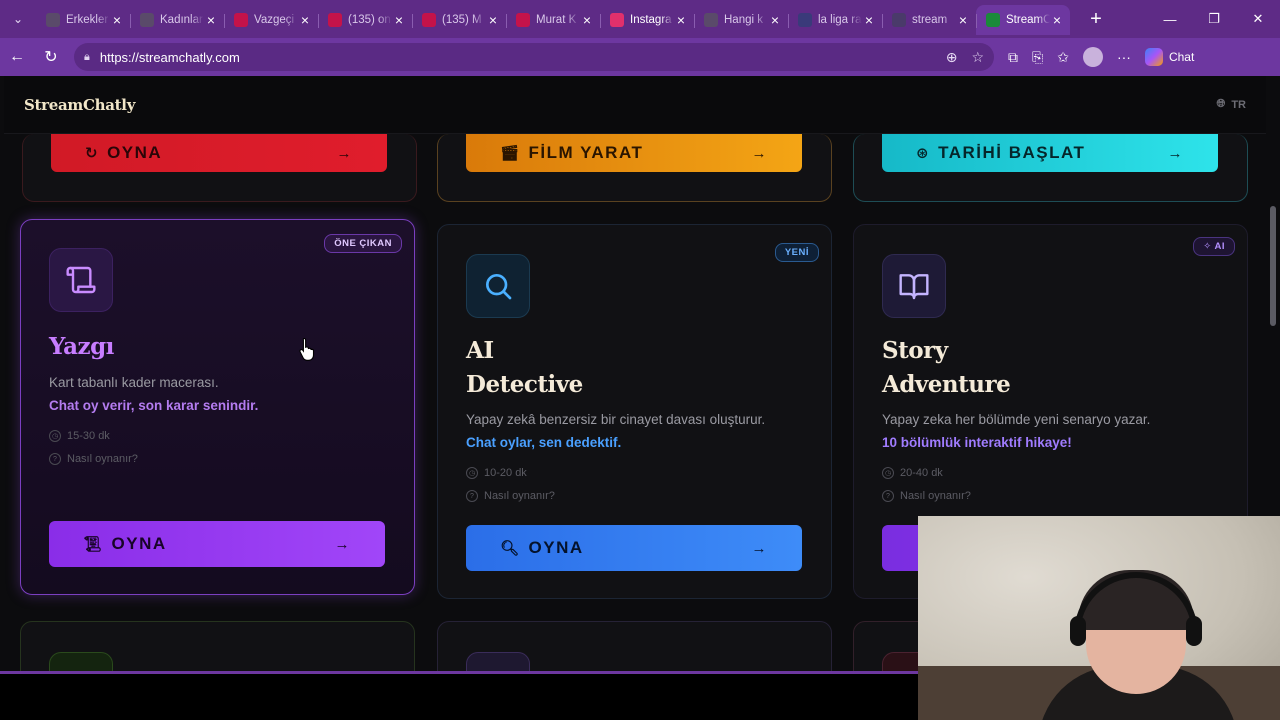  Describe the element at coordinates (154, 405) in the screenshot. I see `game-highlight: Chat oy verir, son karar senindir.` at that location.